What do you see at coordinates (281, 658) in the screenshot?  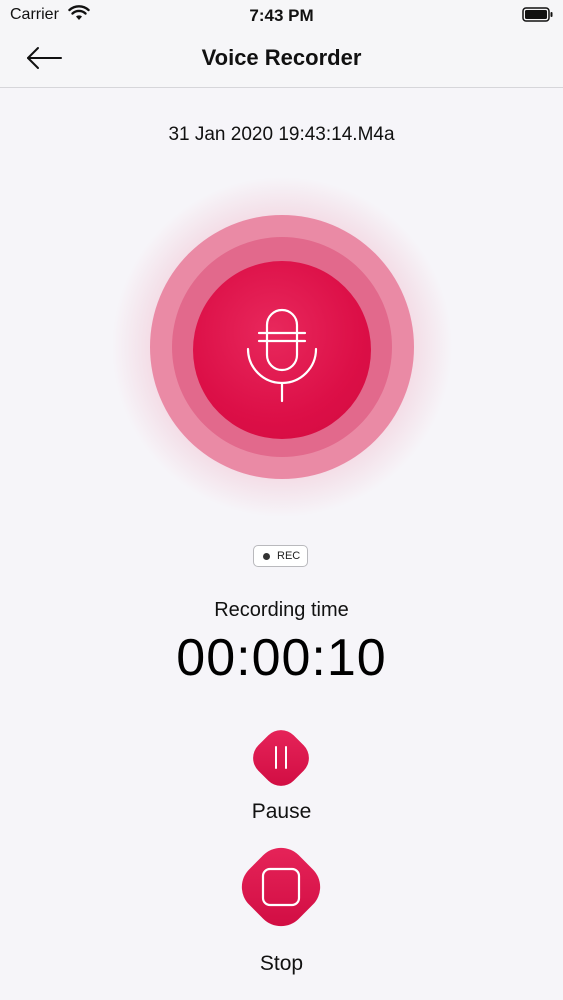 I see `recording-timer: 00:00:10` at bounding box center [281, 658].